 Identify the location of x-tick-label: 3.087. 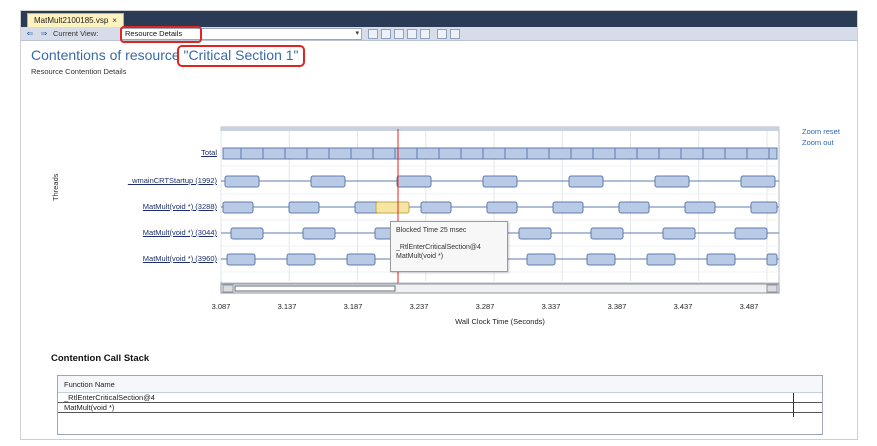
(221, 306).